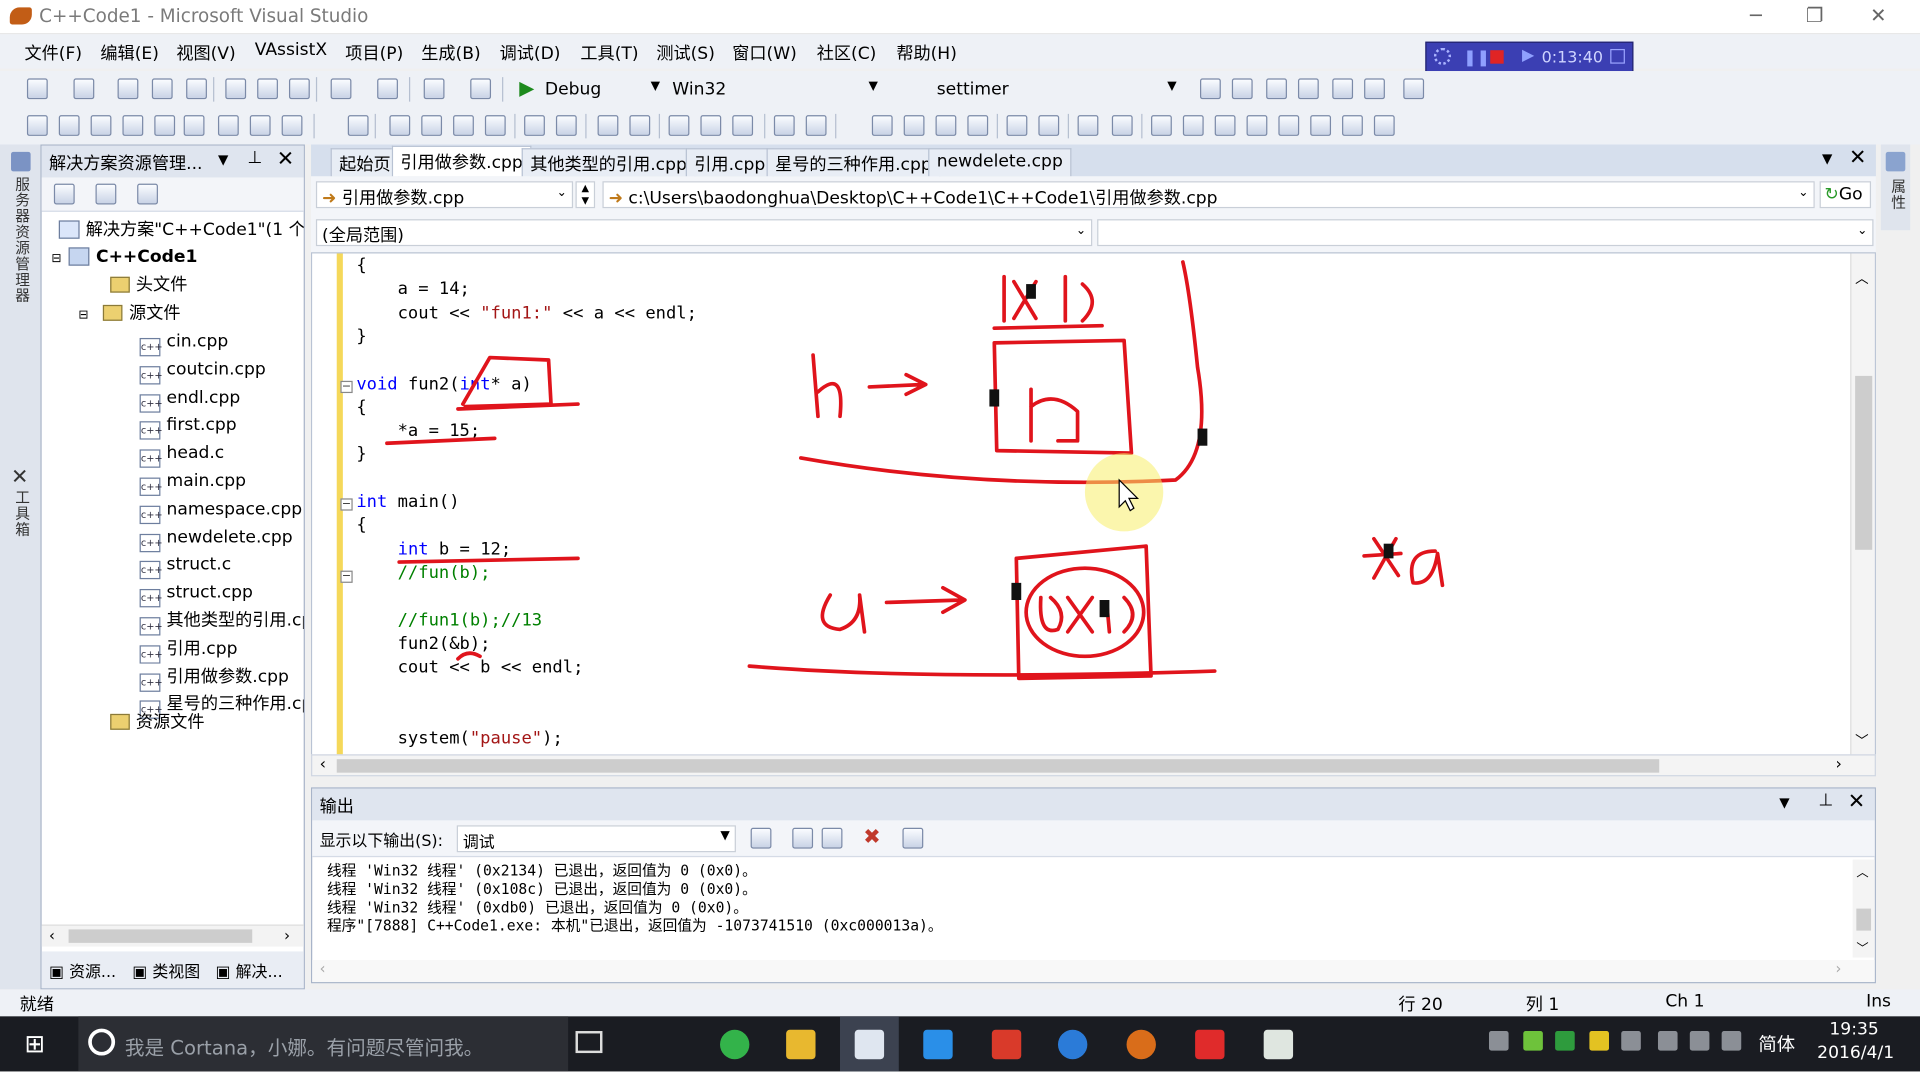  Describe the element at coordinates (897, 384) in the screenshot. I see `ink-arrow-b` at that location.